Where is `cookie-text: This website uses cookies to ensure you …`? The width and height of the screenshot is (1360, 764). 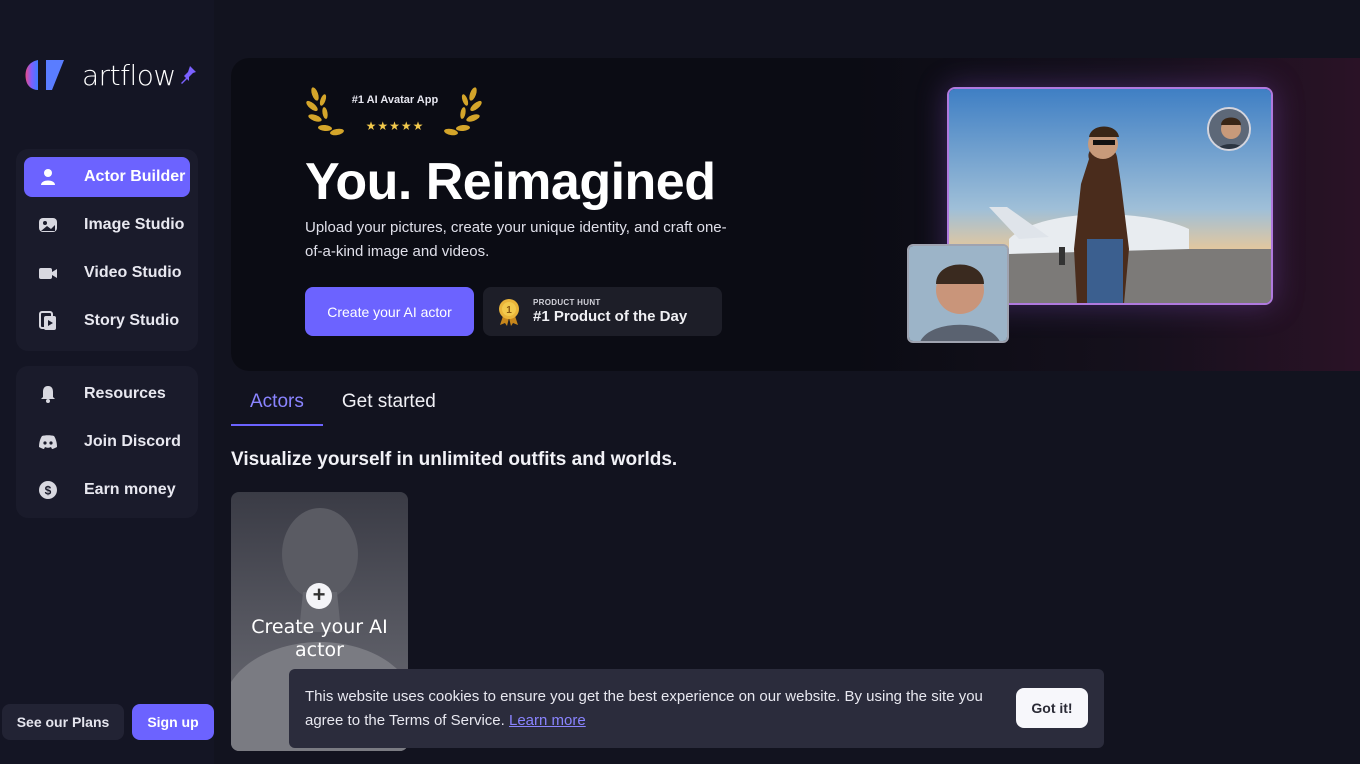
cookie-text: This website uses cookies to ensure you … is located at coordinates (645, 709).